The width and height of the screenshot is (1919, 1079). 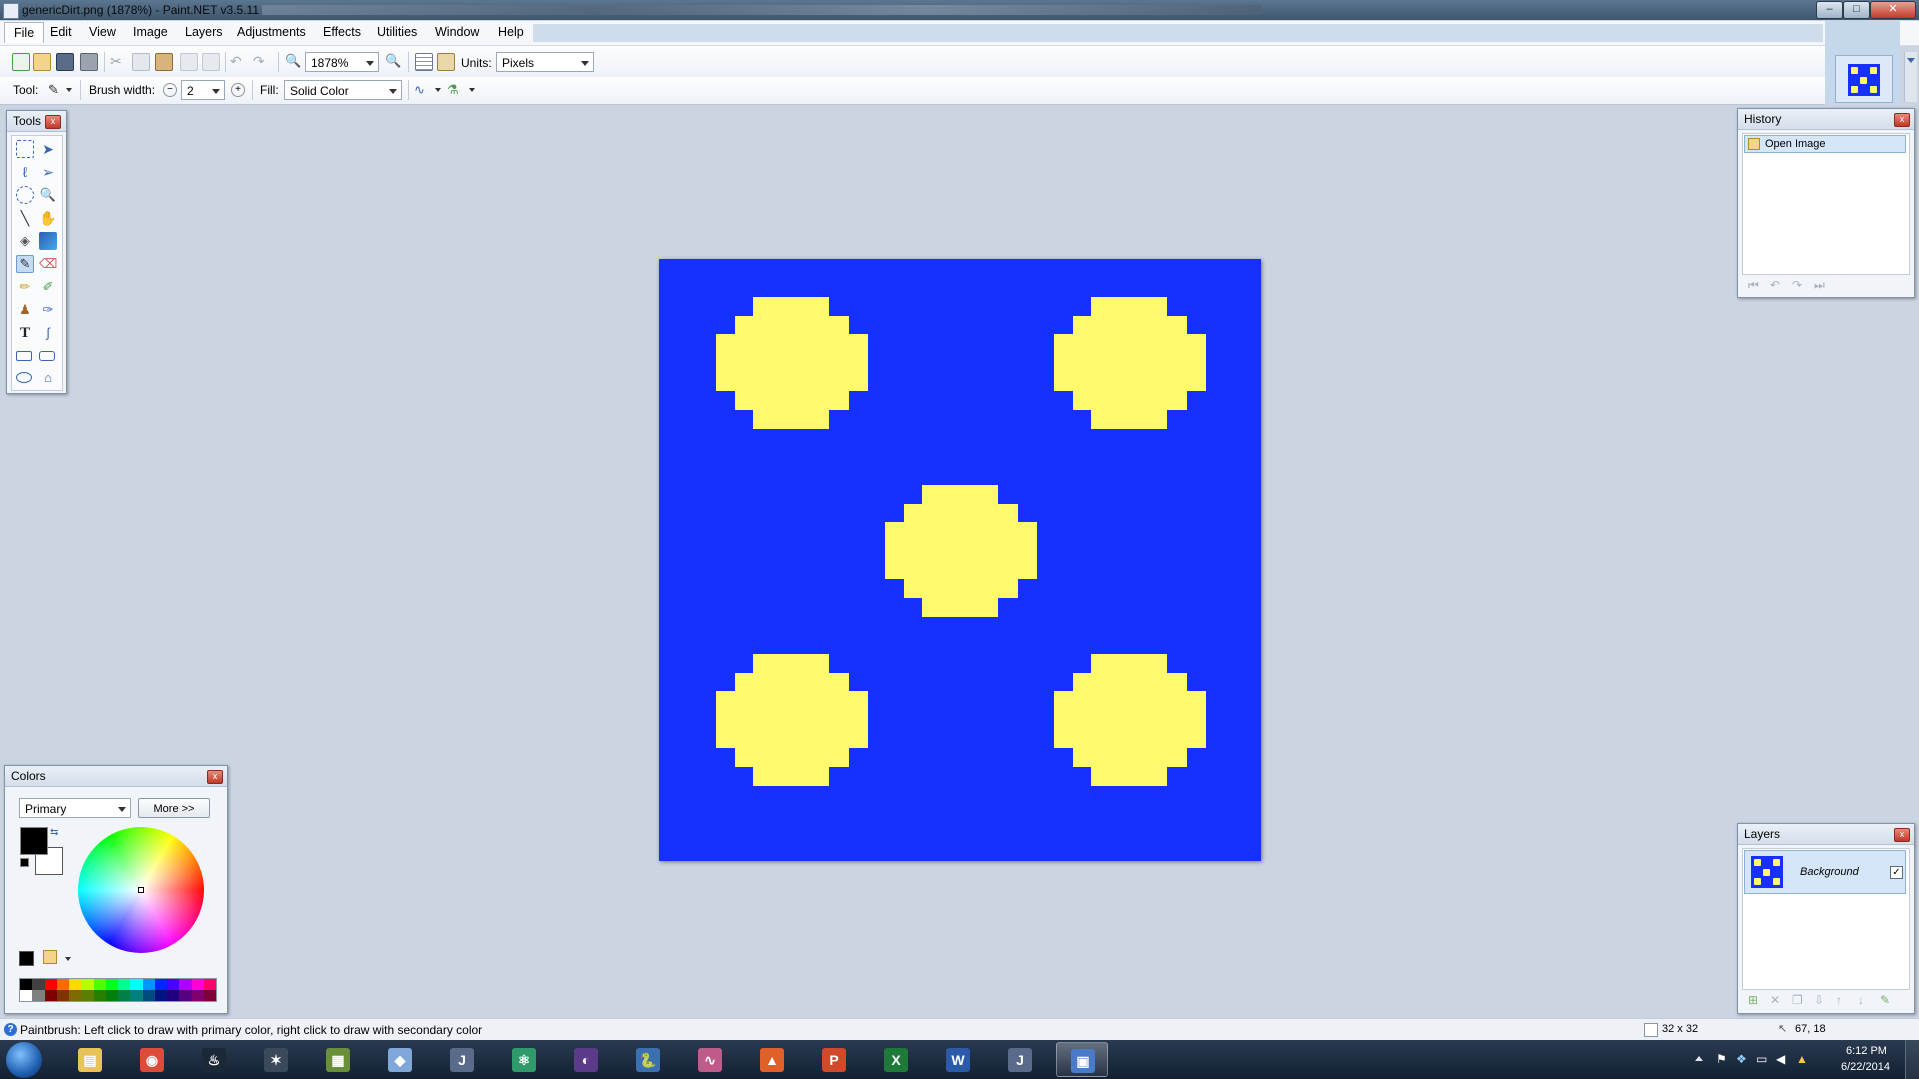 What do you see at coordinates (1896, 872) in the screenshot?
I see `layer-visibility-checkbox: ✓` at bounding box center [1896, 872].